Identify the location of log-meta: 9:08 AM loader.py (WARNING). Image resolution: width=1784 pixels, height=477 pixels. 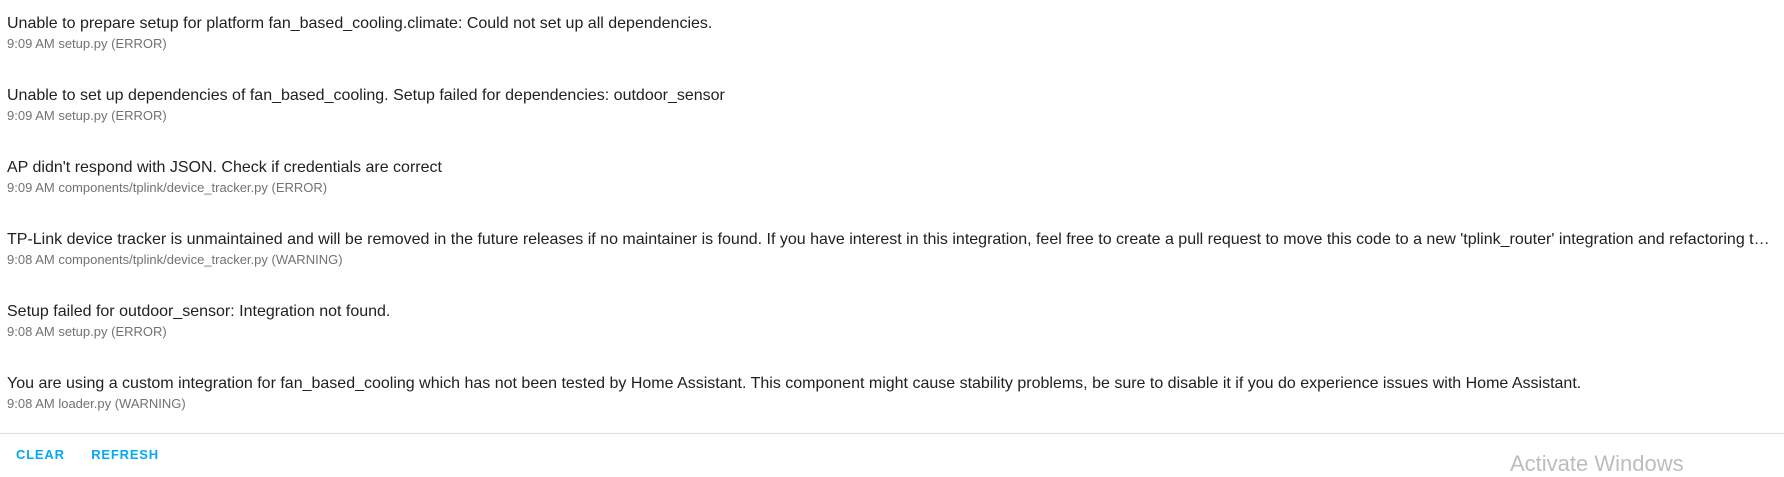
(892, 404).